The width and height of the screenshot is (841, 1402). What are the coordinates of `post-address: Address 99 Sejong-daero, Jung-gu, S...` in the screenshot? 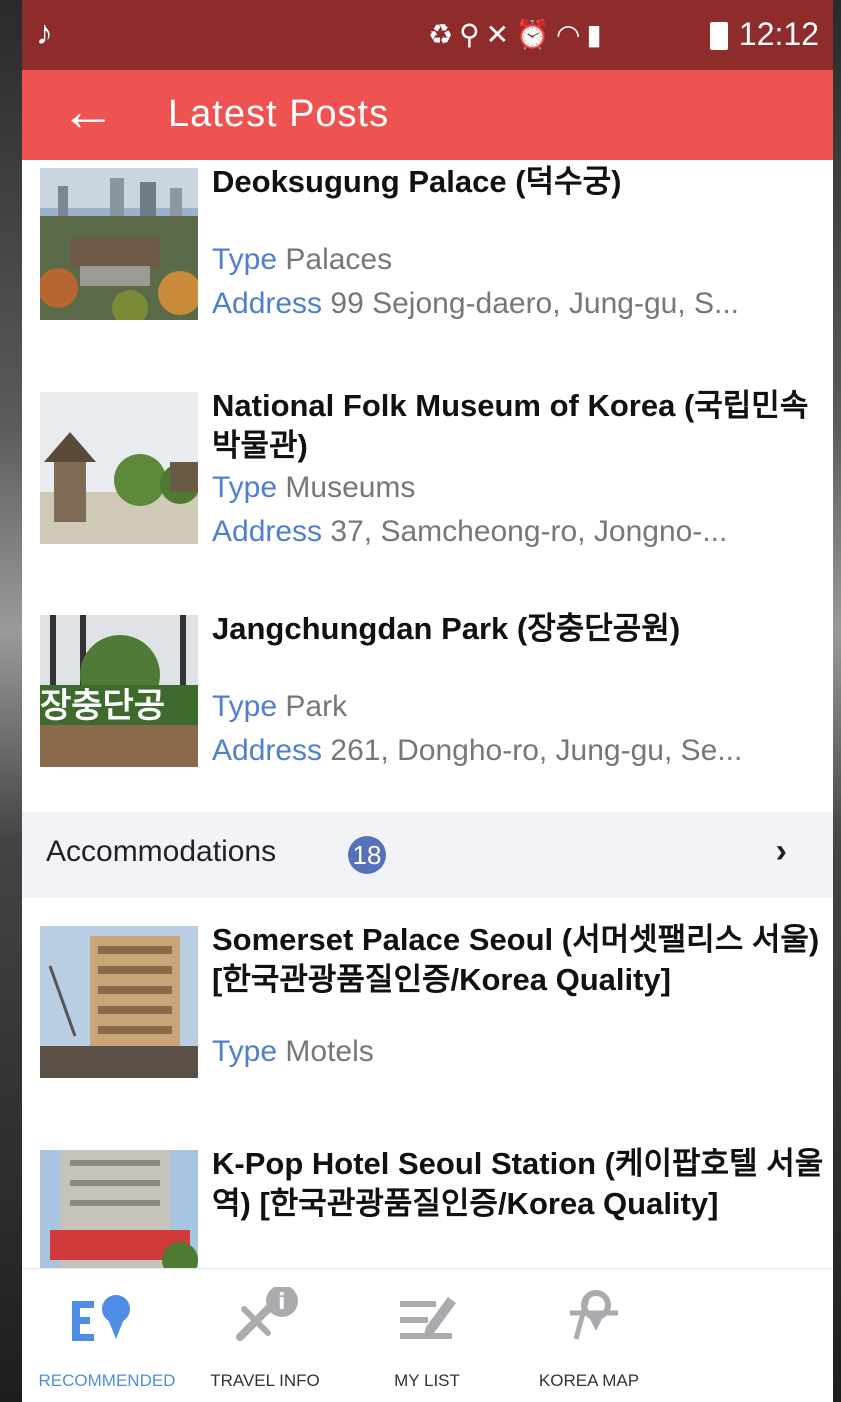 It's located at (476, 303).